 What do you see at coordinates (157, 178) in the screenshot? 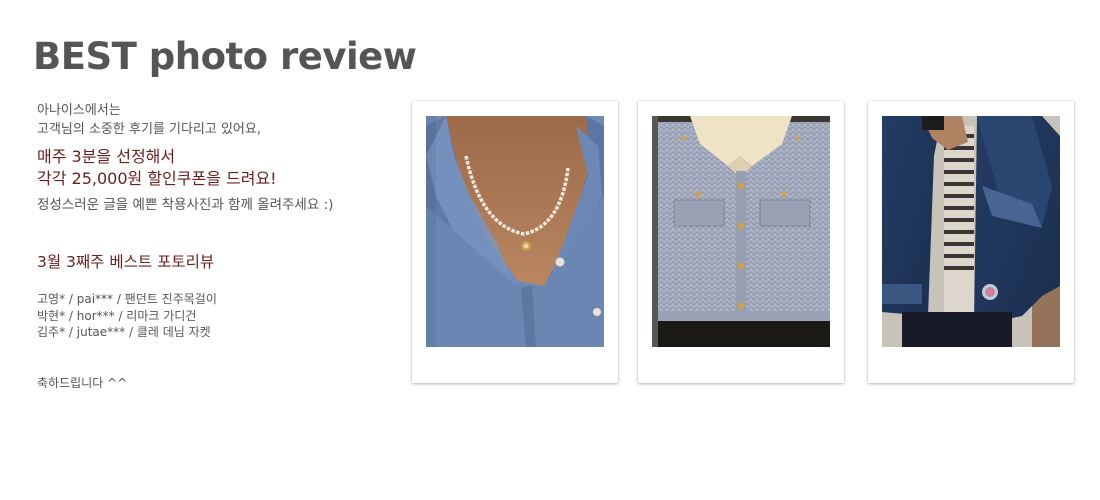
I see `highlight-line-2: 각각 25,000원 할인쿠폰을 드려요!` at bounding box center [157, 178].